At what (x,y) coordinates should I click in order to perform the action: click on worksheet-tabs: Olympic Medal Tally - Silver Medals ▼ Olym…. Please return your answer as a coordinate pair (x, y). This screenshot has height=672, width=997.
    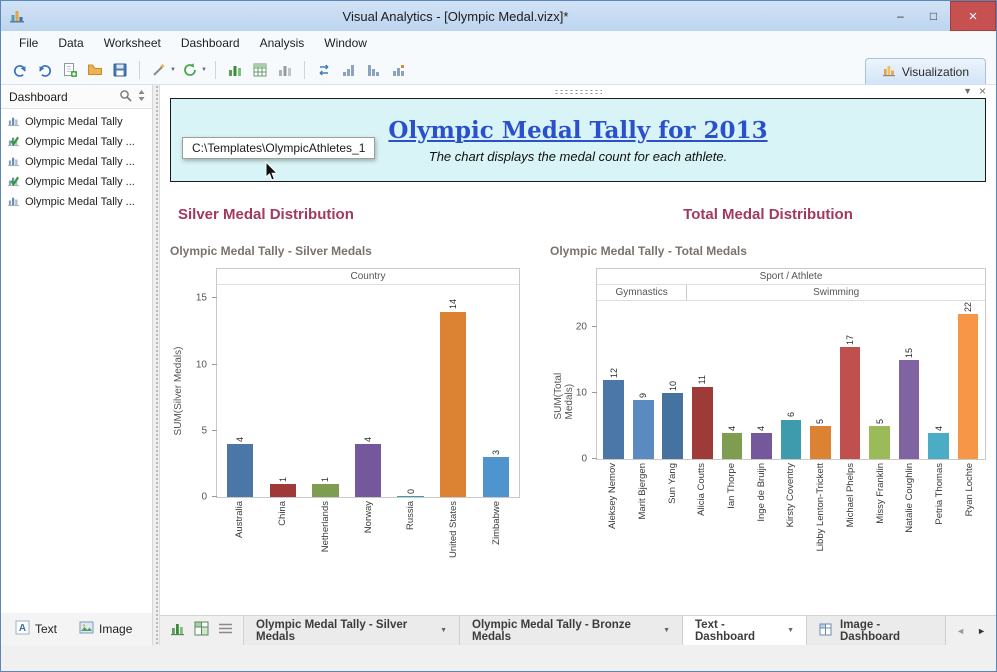
    Looking at the image, I should click on (595, 630).